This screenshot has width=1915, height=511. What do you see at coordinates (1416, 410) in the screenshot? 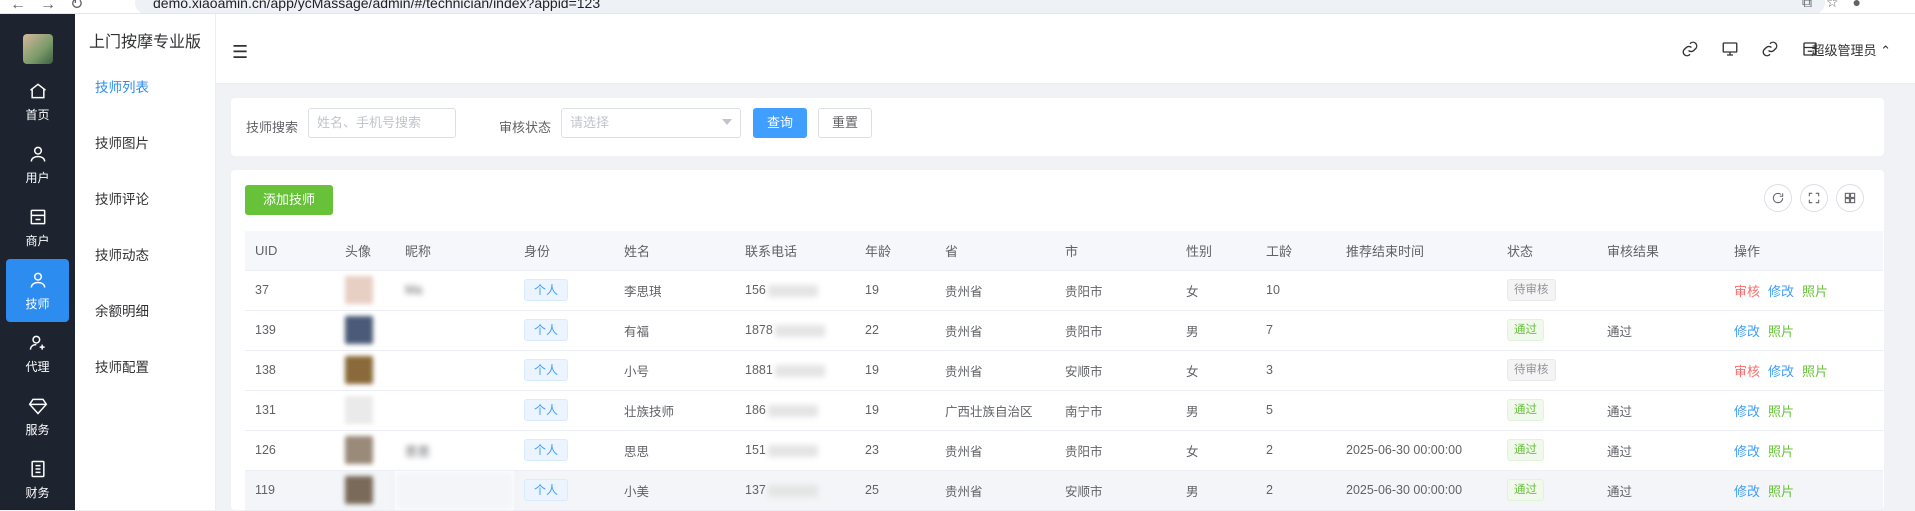
I see `recommend-end-cell` at bounding box center [1416, 410].